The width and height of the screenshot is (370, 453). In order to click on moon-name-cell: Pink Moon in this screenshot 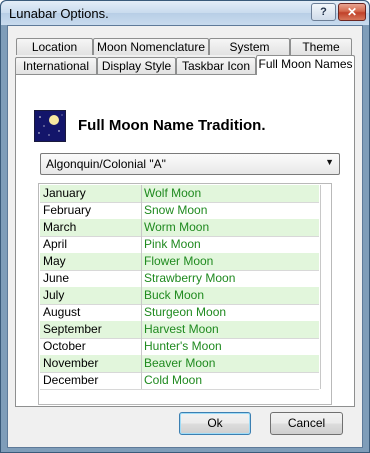, I will do `click(172, 244)`.